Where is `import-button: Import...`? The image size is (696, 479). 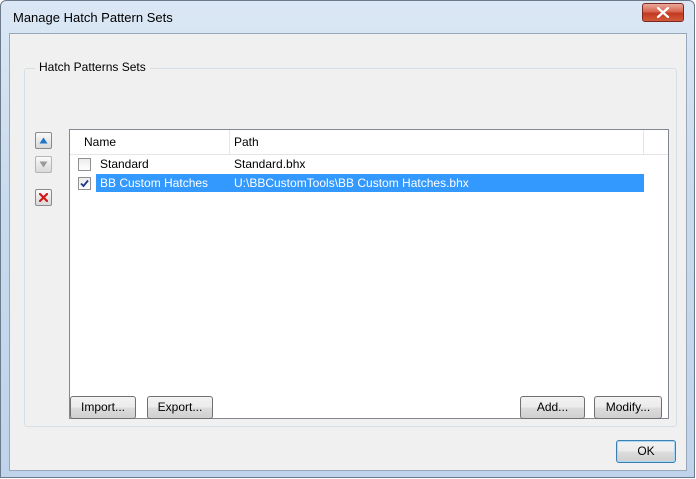 import-button: Import... is located at coordinates (103, 407).